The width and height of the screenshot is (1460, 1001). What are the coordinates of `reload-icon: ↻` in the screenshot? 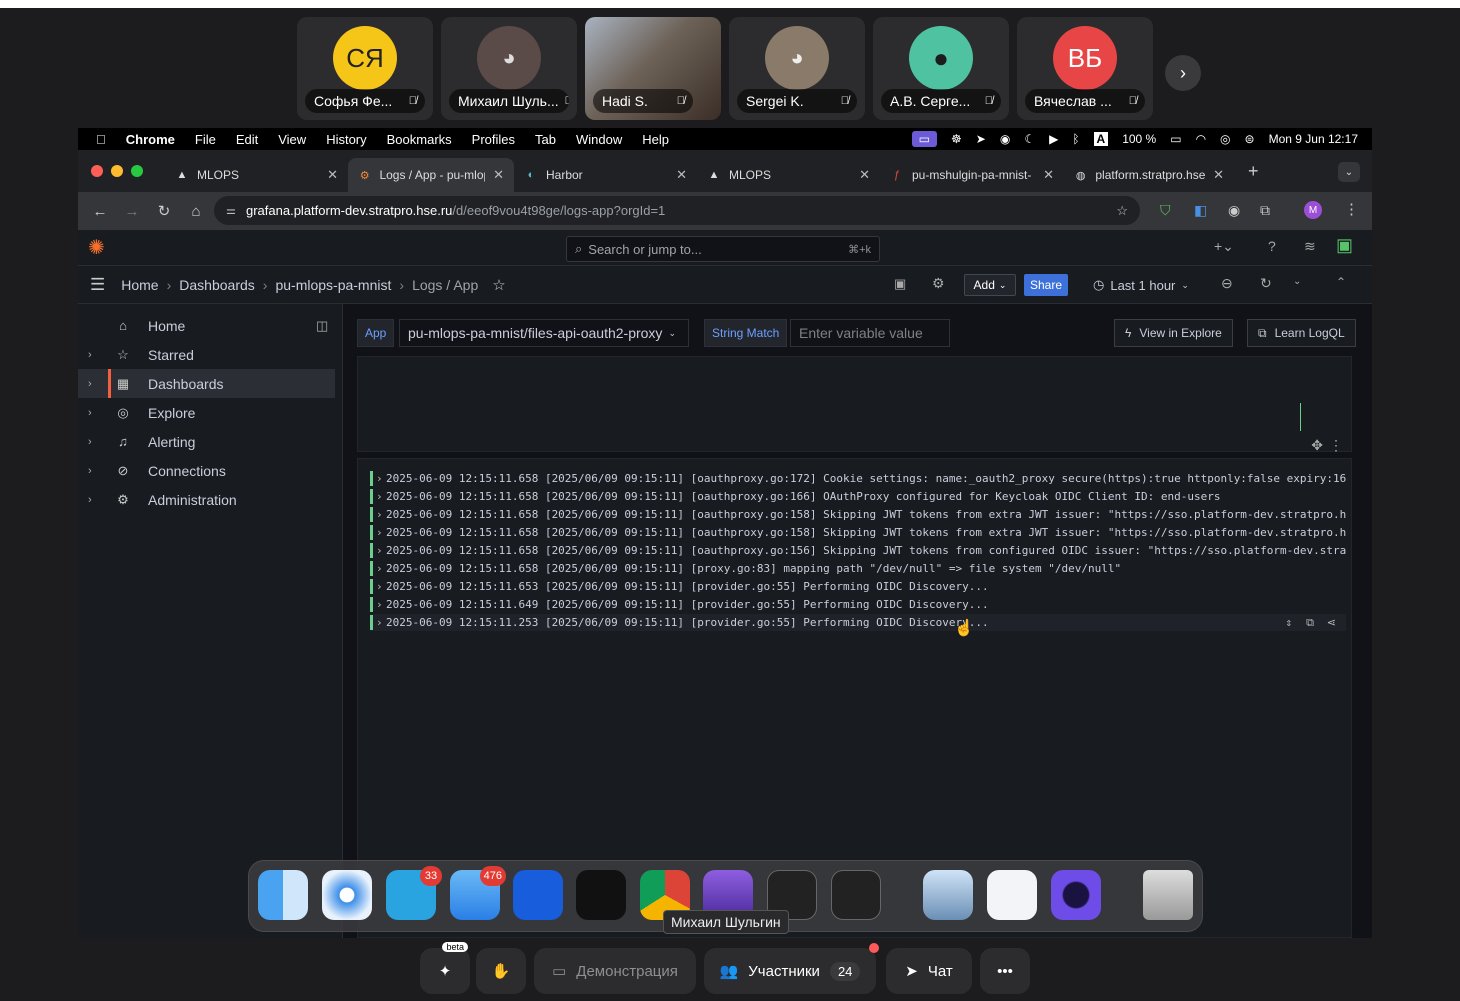 It's located at (164, 211).